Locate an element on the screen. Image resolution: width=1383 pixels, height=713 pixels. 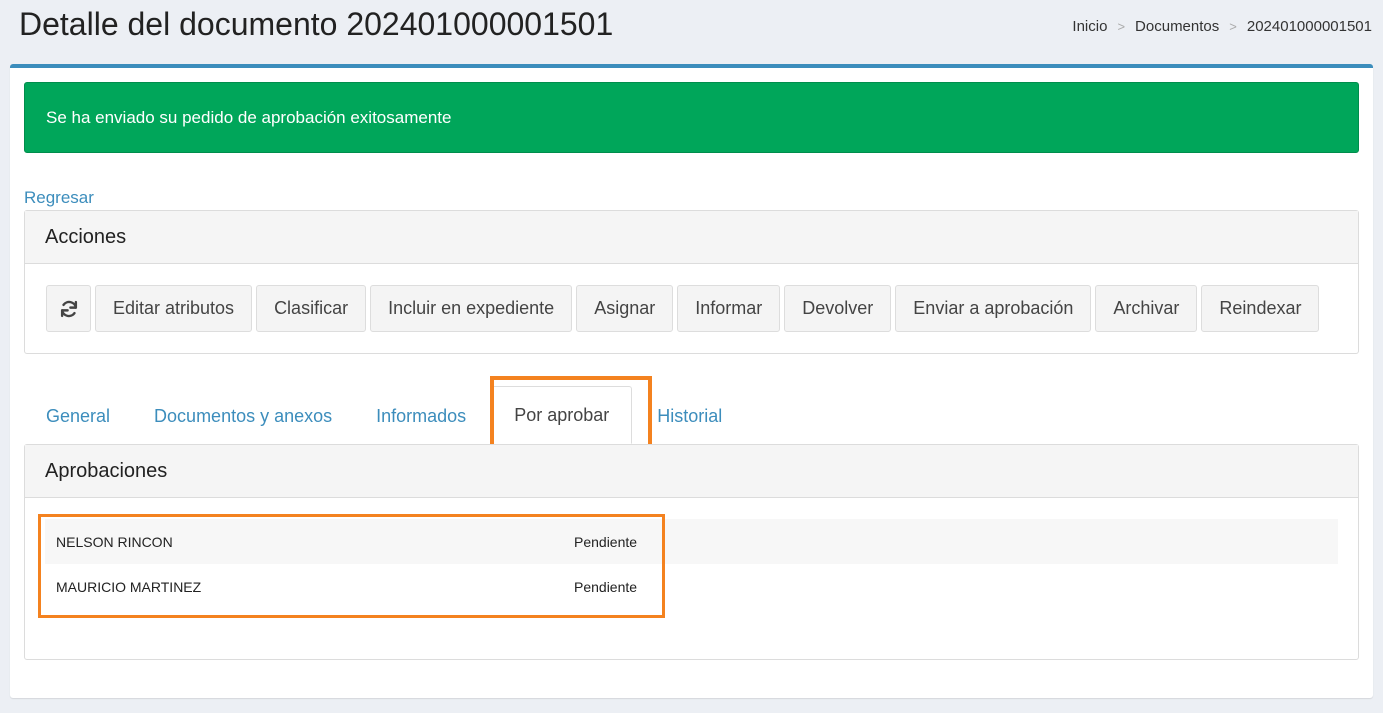
approver-name: NELSON RINCON is located at coordinates (114, 541).